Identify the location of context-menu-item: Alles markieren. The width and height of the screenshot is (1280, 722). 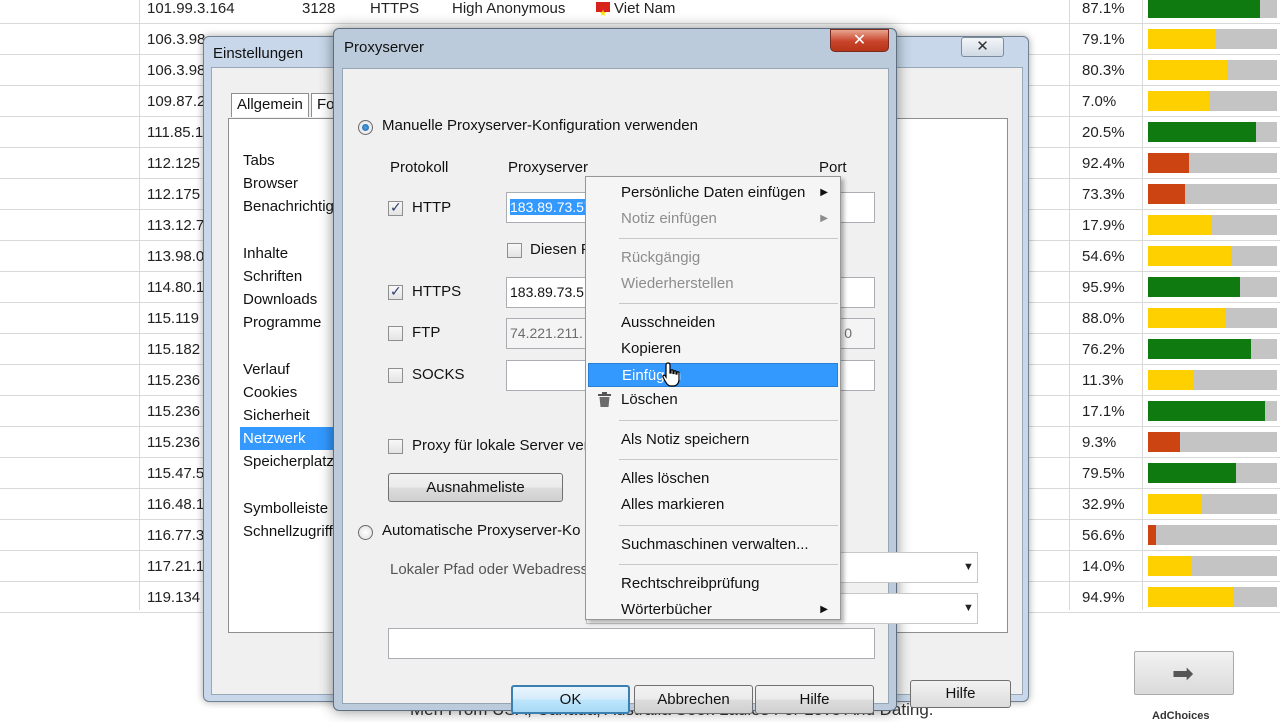
(713, 505).